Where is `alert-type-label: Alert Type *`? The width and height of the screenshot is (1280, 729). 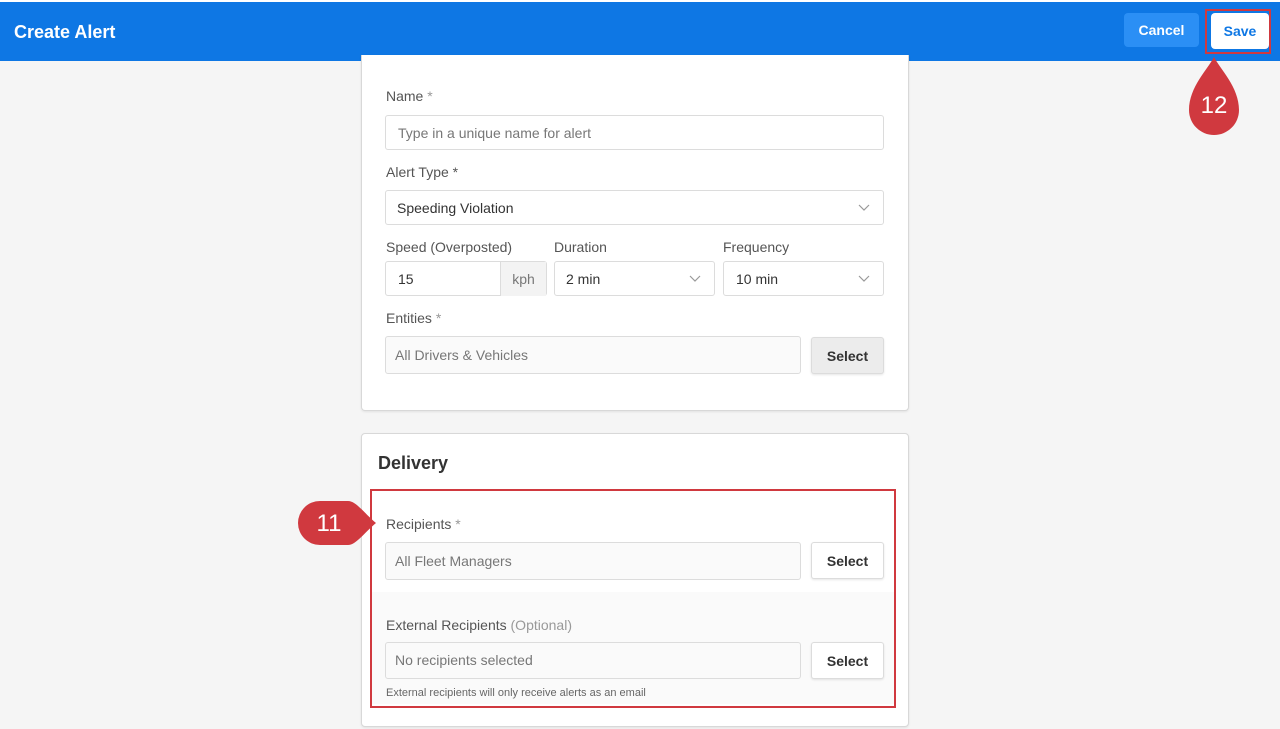 alert-type-label: Alert Type * is located at coordinates (422, 172).